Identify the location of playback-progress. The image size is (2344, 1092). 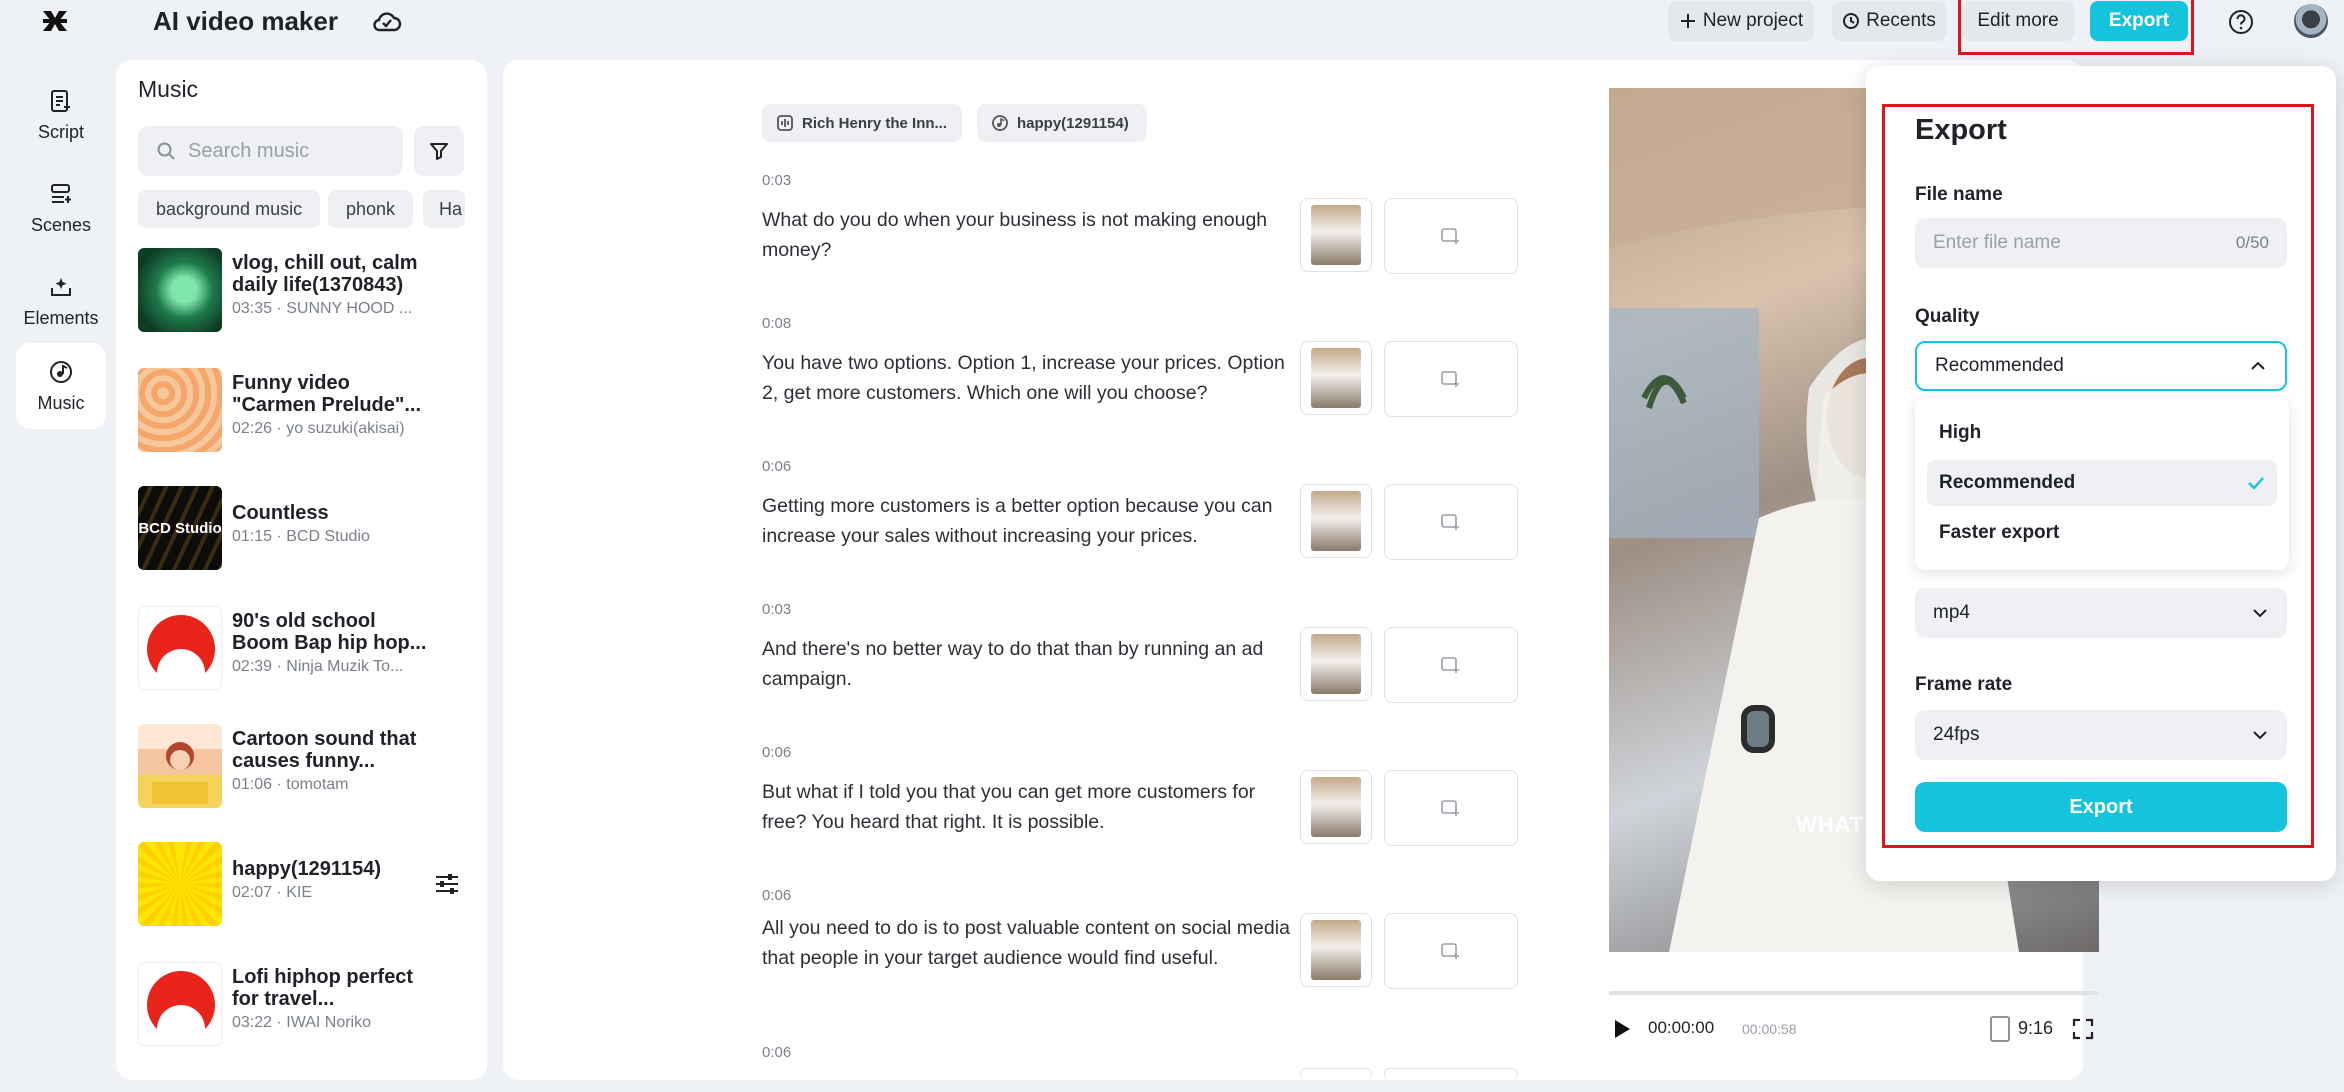
(1854, 993).